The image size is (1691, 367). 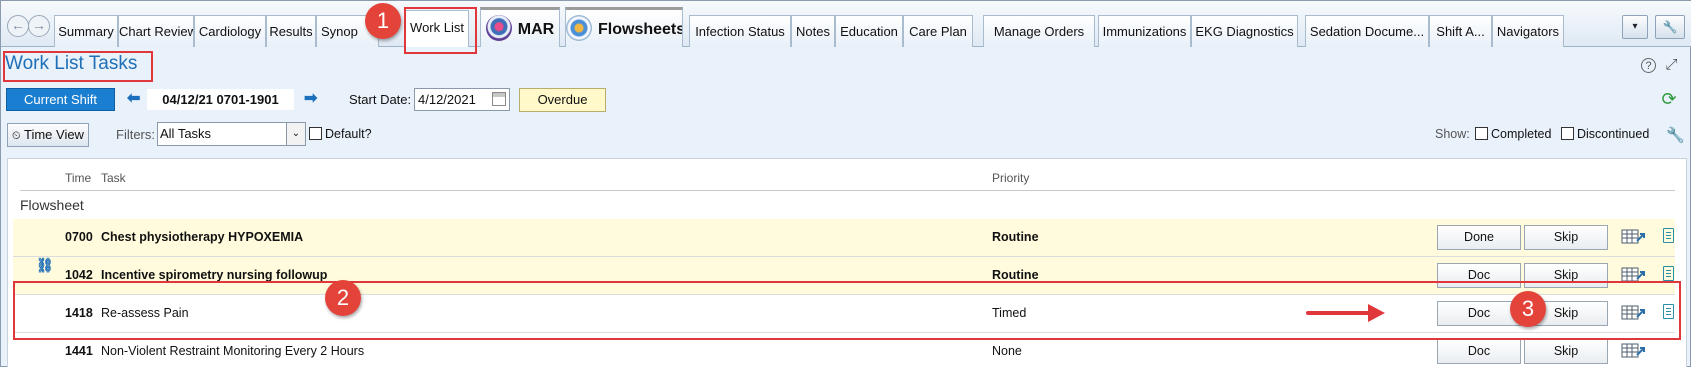 I want to click on column-header-task: Task, so click(x=113, y=178).